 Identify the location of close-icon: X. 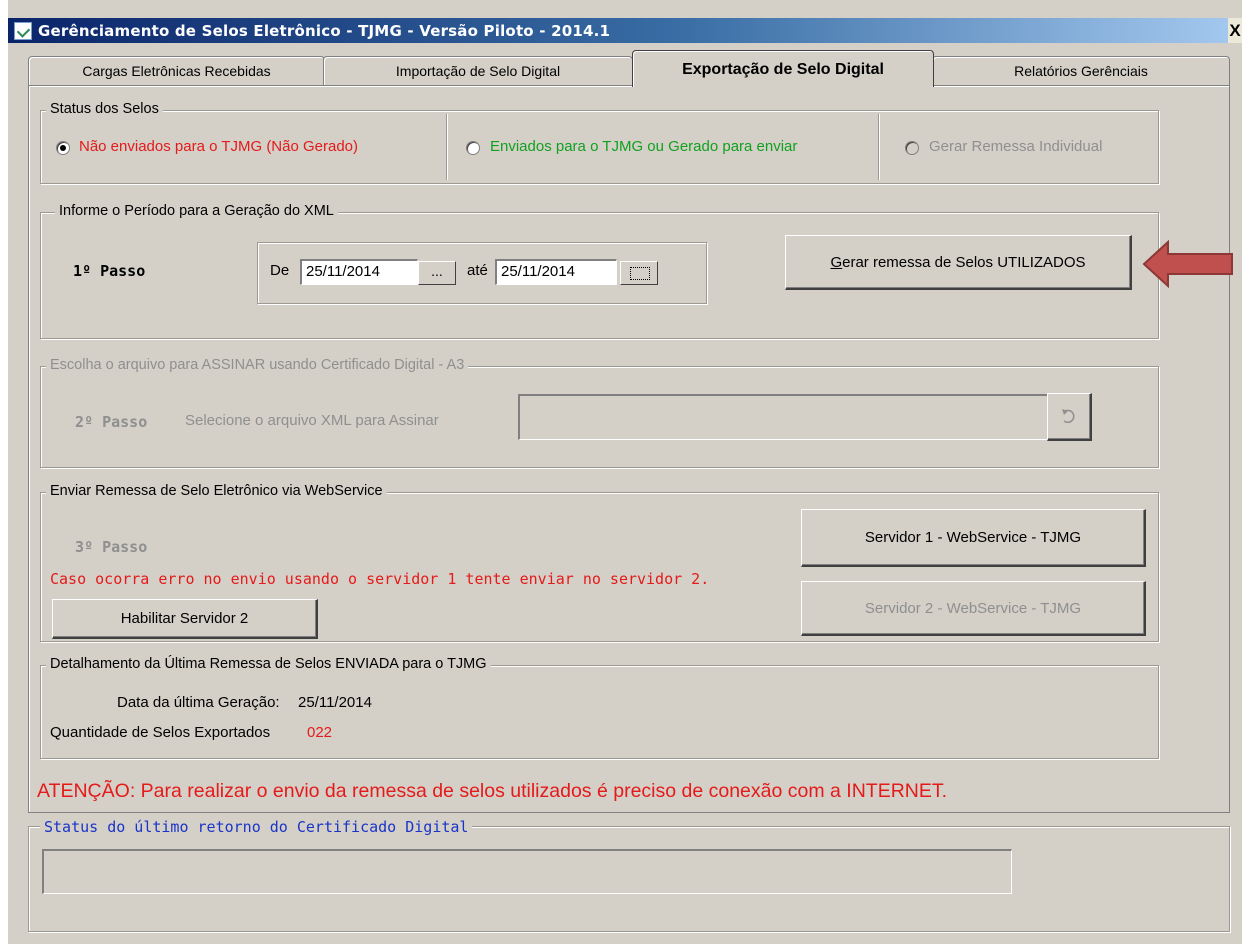
(1235, 30).